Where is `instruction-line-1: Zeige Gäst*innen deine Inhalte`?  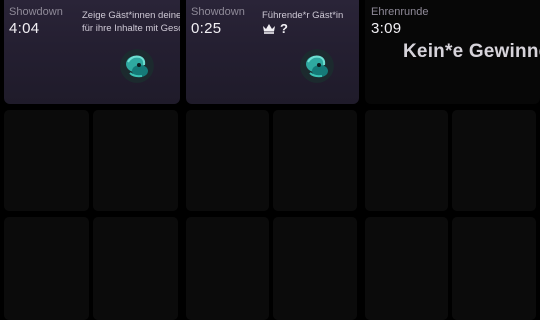
instruction-line-1: Zeige Gäst*innen deine Inhalte is located at coordinates (131, 15).